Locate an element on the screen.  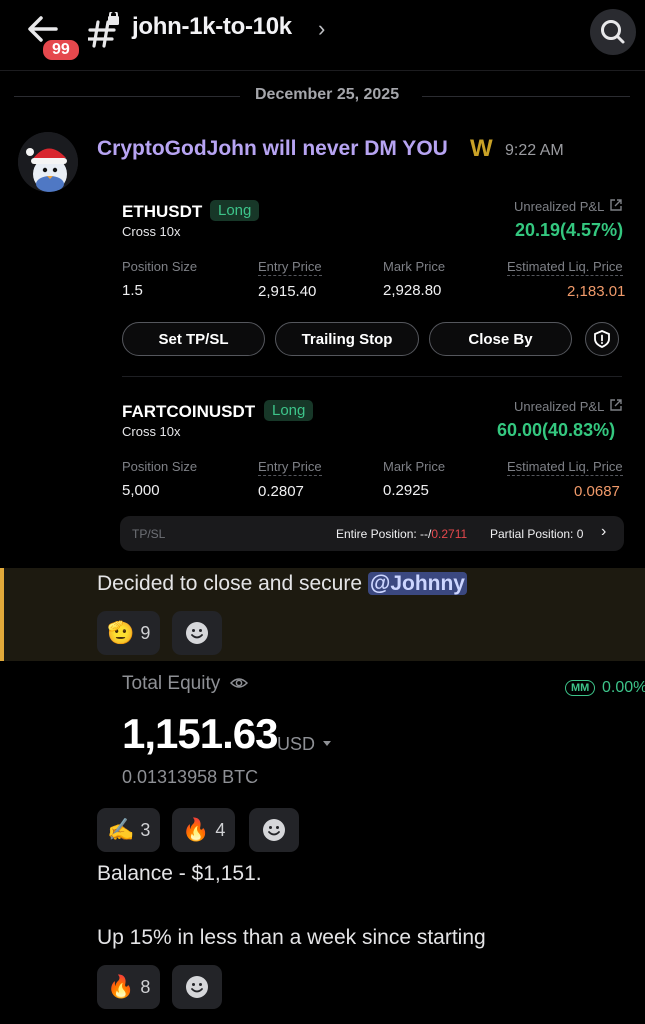
mm-value: 0.00% is located at coordinates (623, 687).